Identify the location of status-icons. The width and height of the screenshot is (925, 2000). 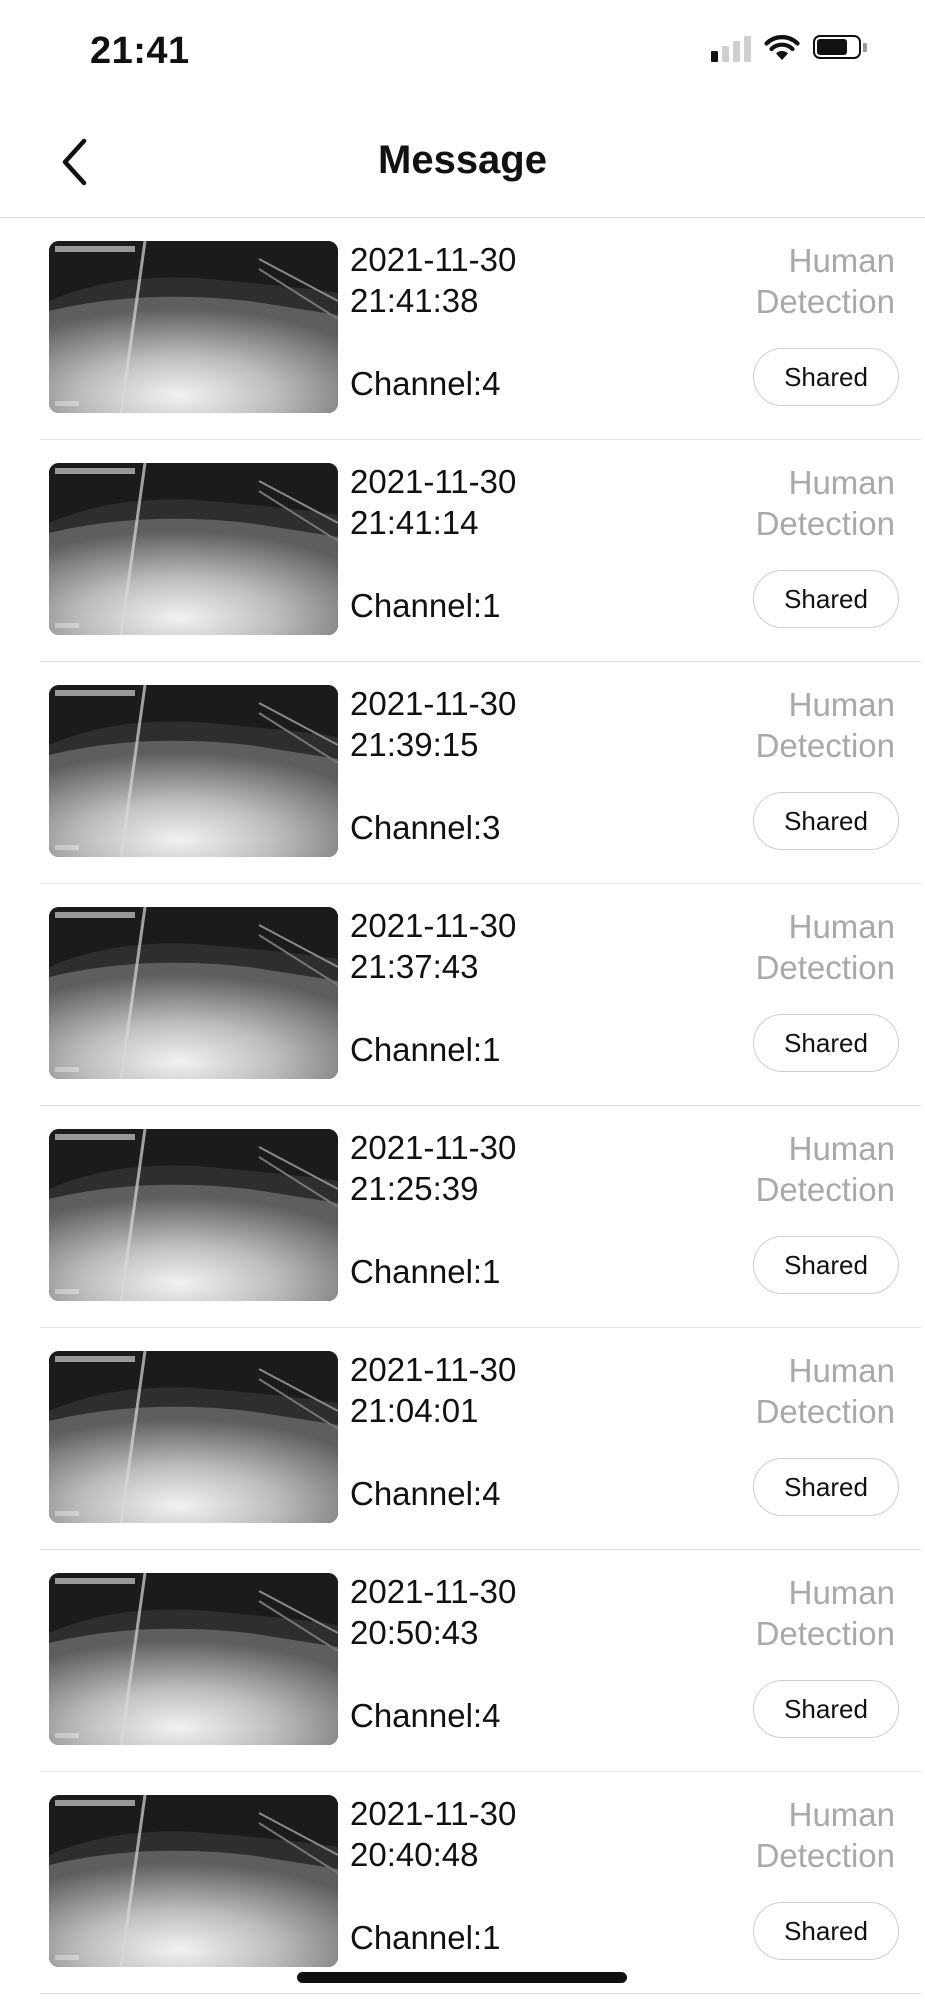
(789, 48).